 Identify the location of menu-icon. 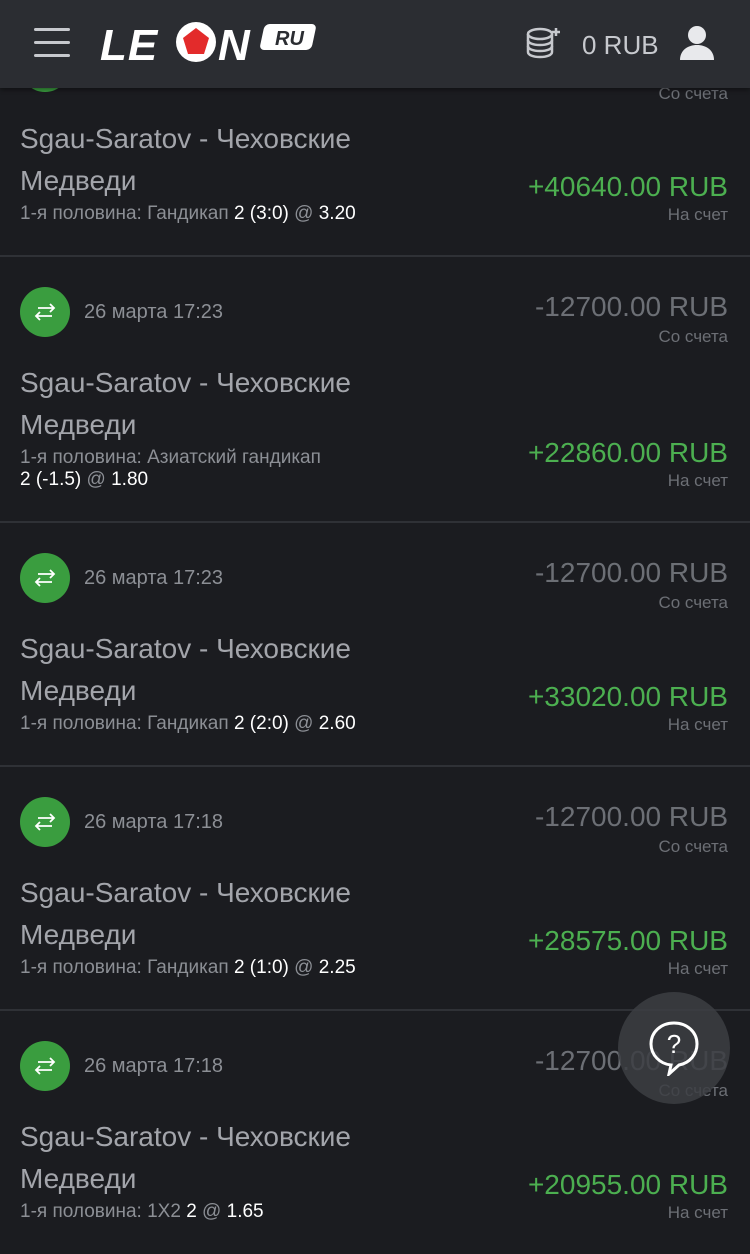
(52, 43).